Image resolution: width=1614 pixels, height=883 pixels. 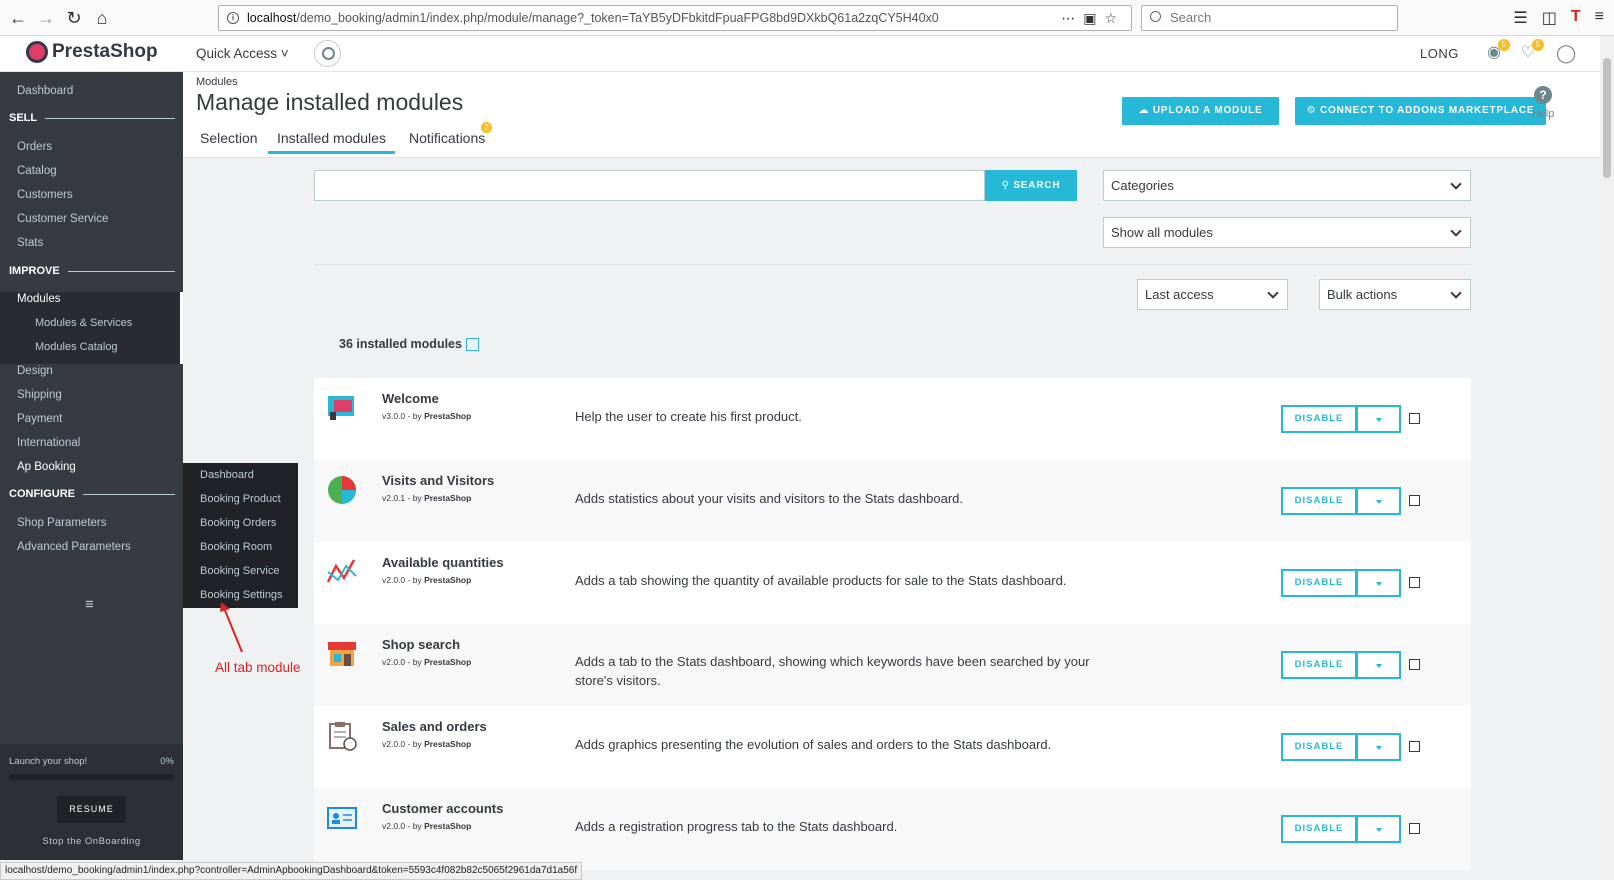 I want to click on stop-onboarding-link: Stop the OnBoarding, so click(x=91, y=841).